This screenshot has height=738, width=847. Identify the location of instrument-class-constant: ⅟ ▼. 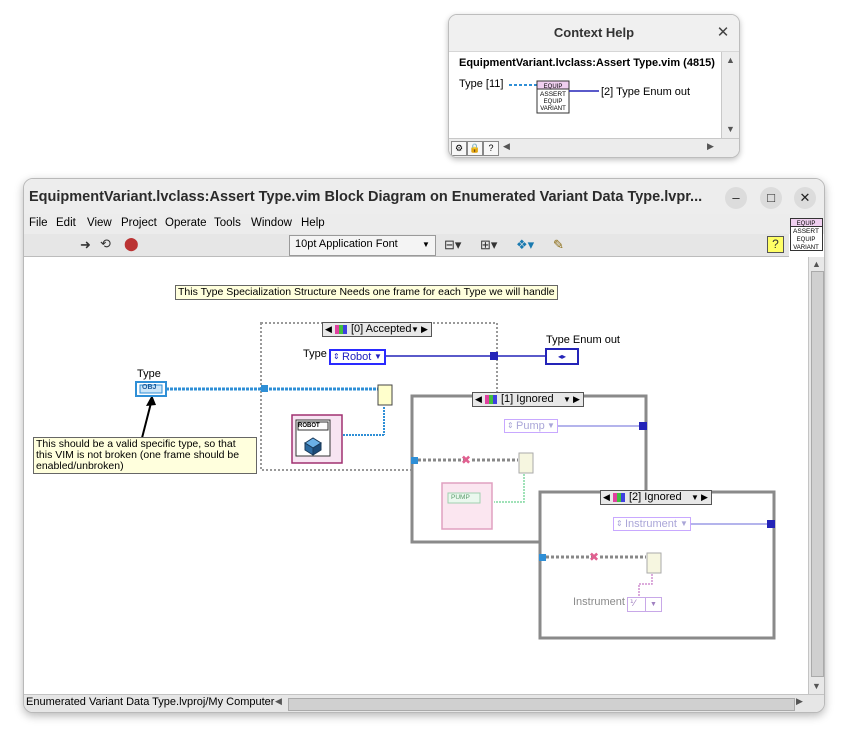
(644, 604).